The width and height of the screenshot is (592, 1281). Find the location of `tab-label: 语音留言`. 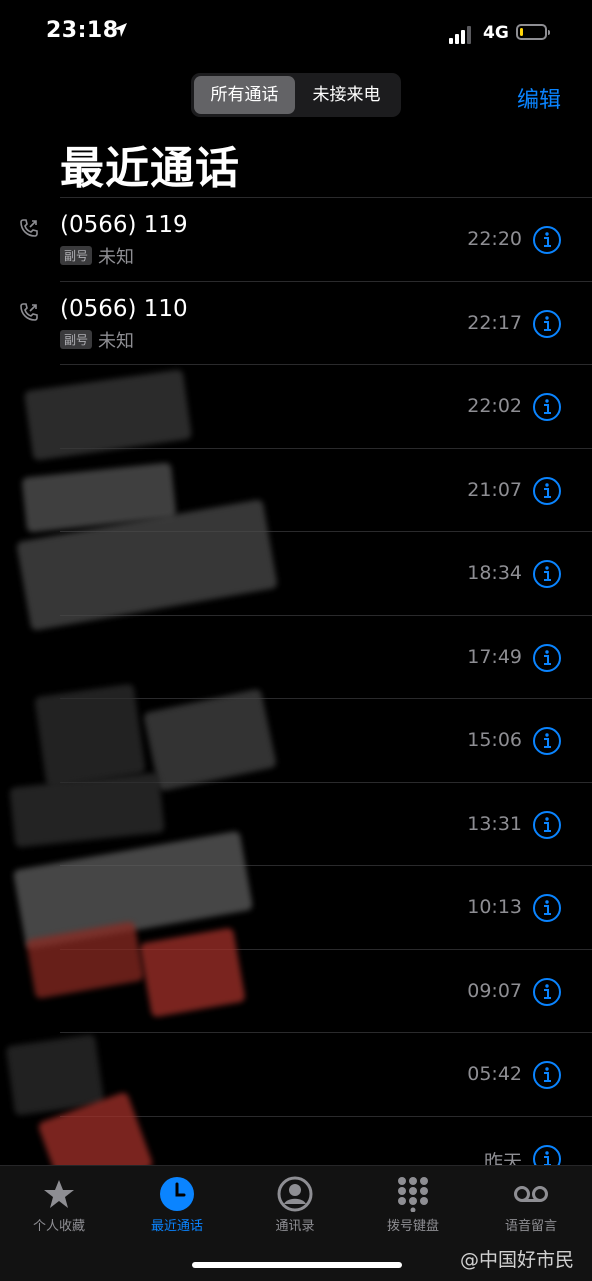

tab-label: 语音留言 is located at coordinates (530, 1226).